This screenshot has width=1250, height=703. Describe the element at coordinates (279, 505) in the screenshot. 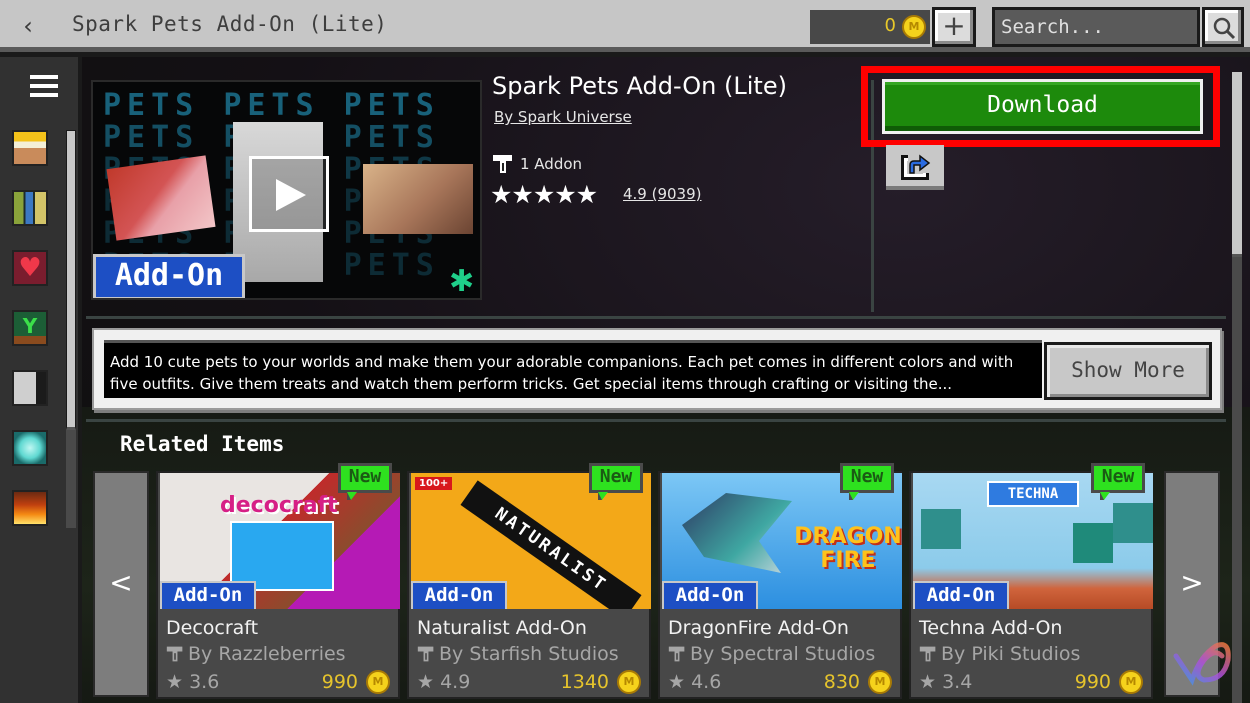

I see `thumbnail-logo: decocraft` at that location.